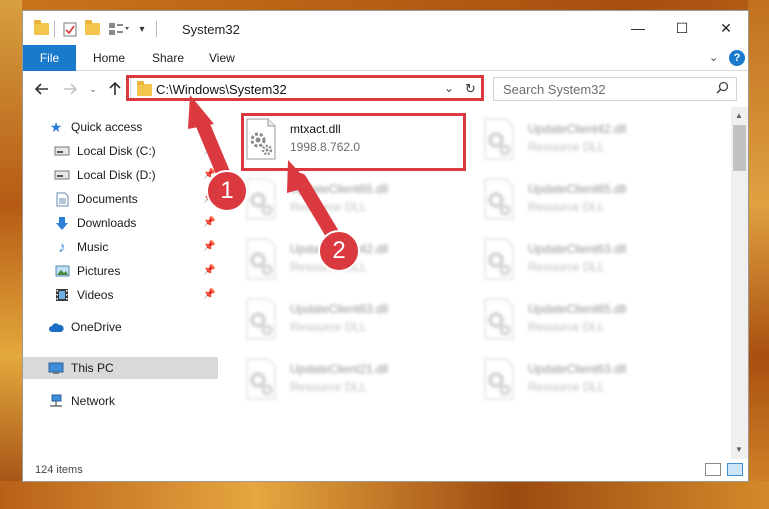 This screenshot has width=769, height=509. What do you see at coordinates (222, 58) in the screenshot?
I see `tab-view: View` at bounding box center [222, 58].